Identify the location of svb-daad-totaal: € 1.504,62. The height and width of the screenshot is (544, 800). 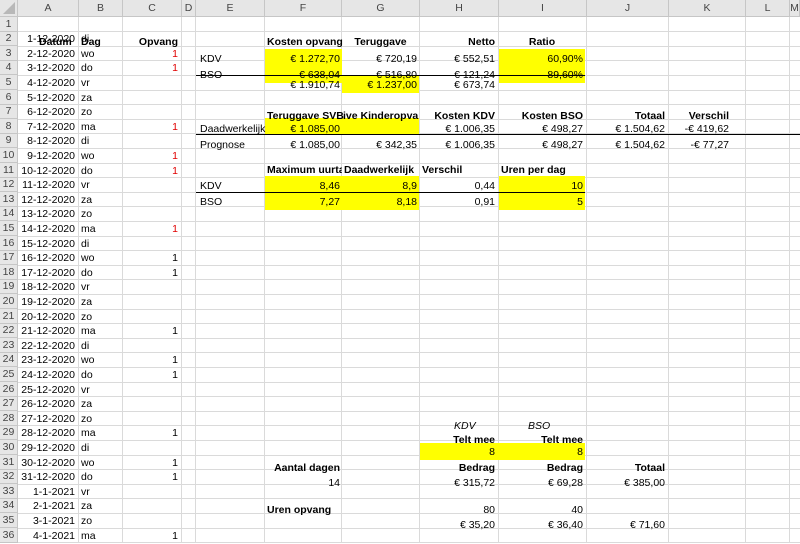
(627, 129).